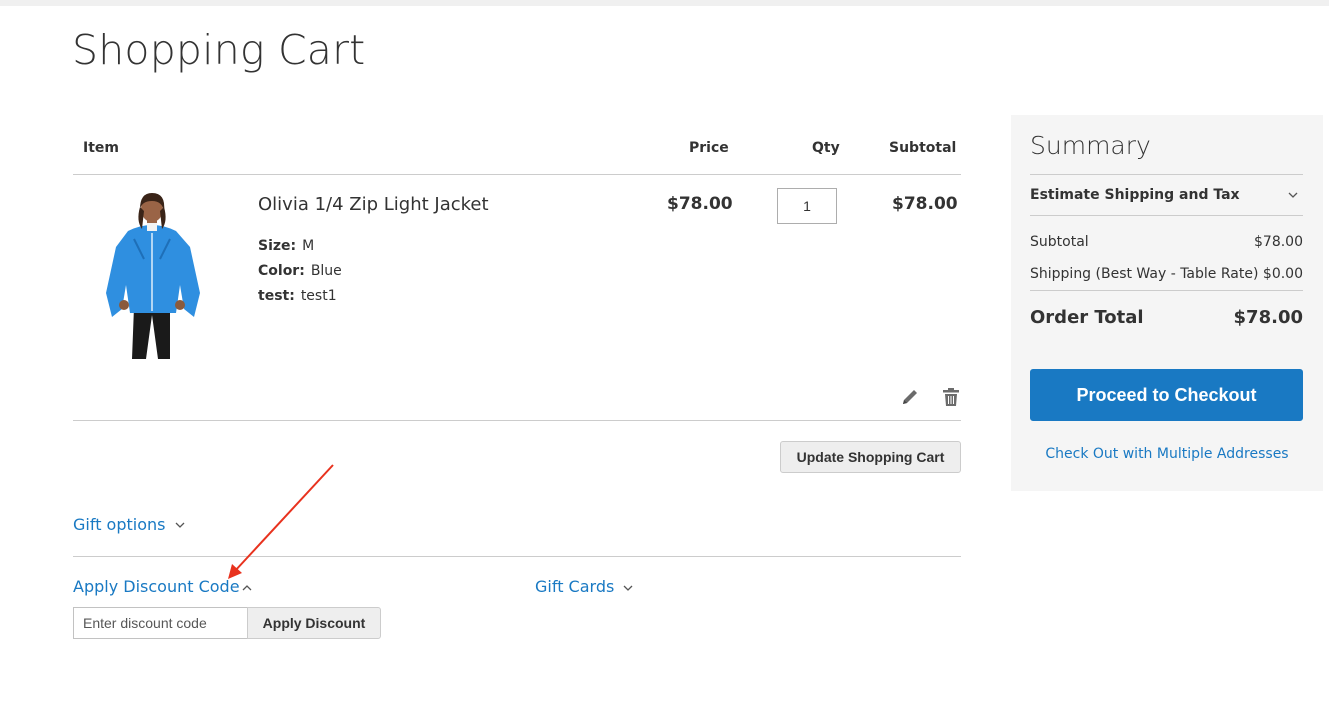 Image resolution: width=1329 pixels, height=706 pixels. What do you see at coordinates (664, 3) in the screenshot?
I see `top-bar` at bounding box center [664, 3].